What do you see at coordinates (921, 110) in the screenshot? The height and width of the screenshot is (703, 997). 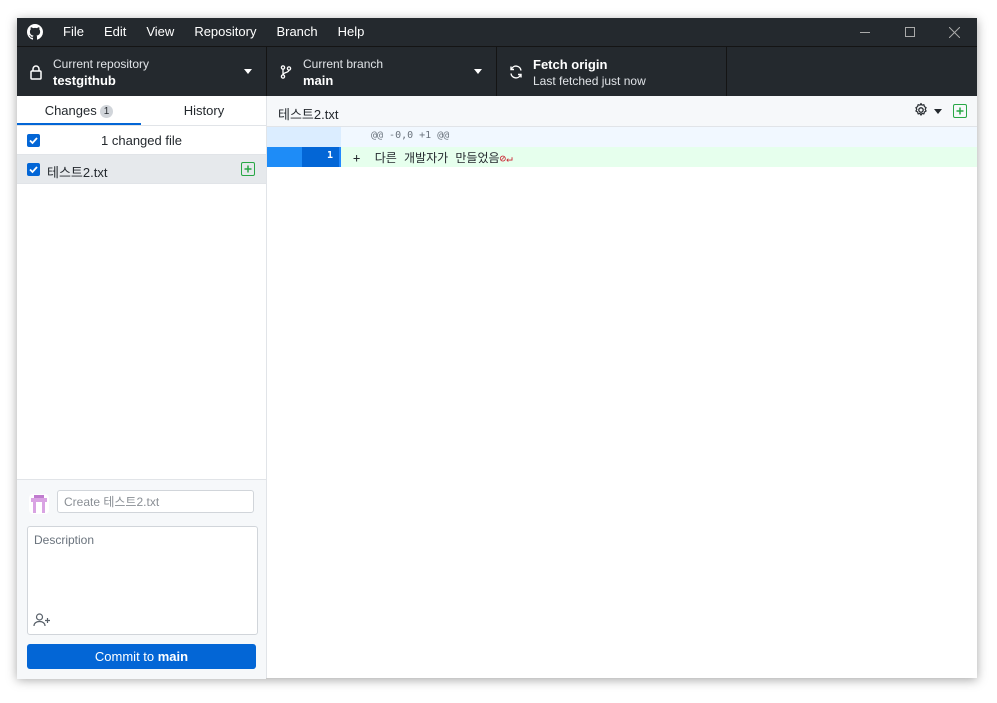 I see `gear-icon` at bounding box center [921, 110].